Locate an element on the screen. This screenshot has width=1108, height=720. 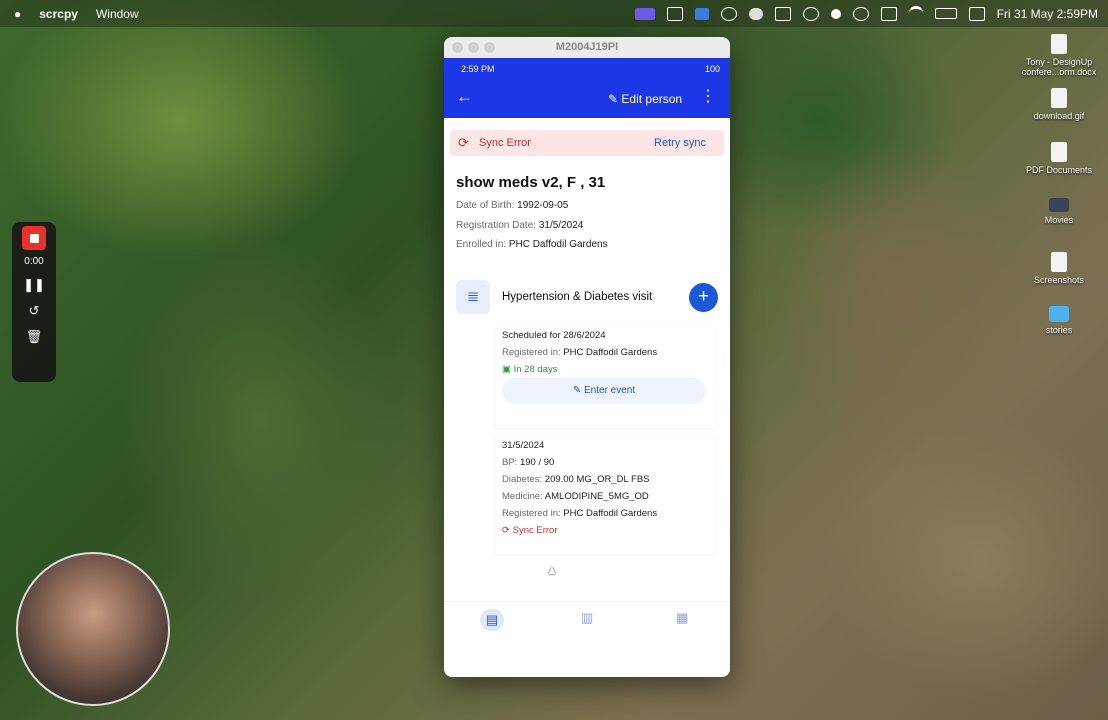
bottom-navigation: ▤ ▥ ▦ is located at coordinates (587, 620).